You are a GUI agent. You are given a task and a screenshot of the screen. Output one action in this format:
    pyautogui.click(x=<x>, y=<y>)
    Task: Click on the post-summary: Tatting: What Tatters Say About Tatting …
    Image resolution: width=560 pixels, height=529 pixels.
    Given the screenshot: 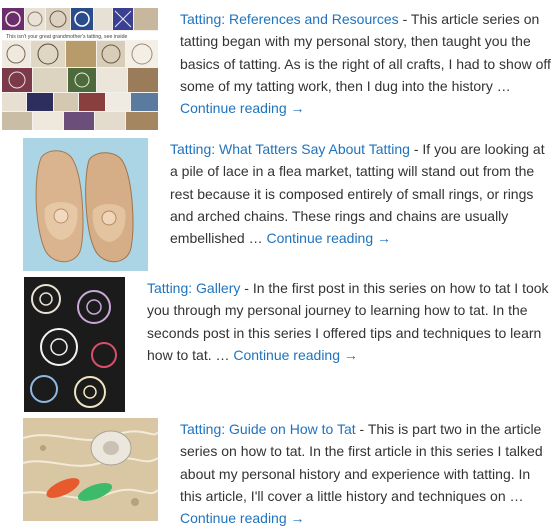 What is the action you would take?
    pyautogui.click(x=360, y=193)
    